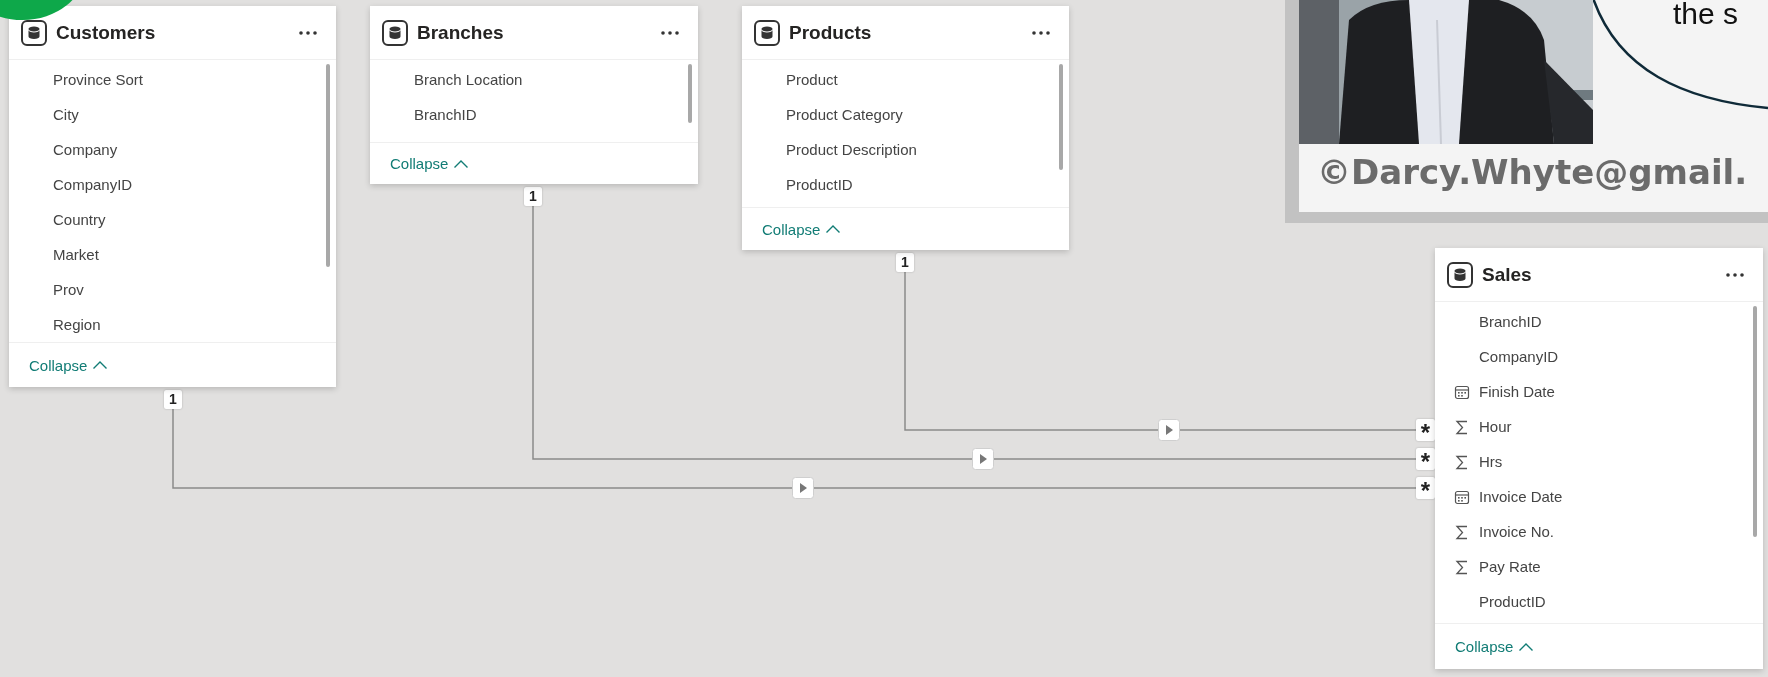  What do you see at coordinates (851, 149) in the screenshot?
I see `field-name: Product Description` at bounding box center [851, 149].